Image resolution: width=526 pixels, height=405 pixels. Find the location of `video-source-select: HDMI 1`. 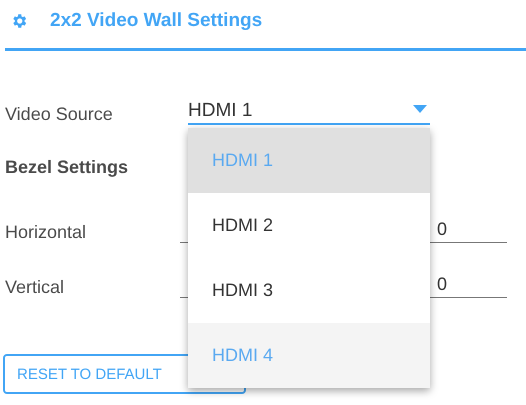

video-source-select: HDMI 1 is located at coordinates (309, 111).